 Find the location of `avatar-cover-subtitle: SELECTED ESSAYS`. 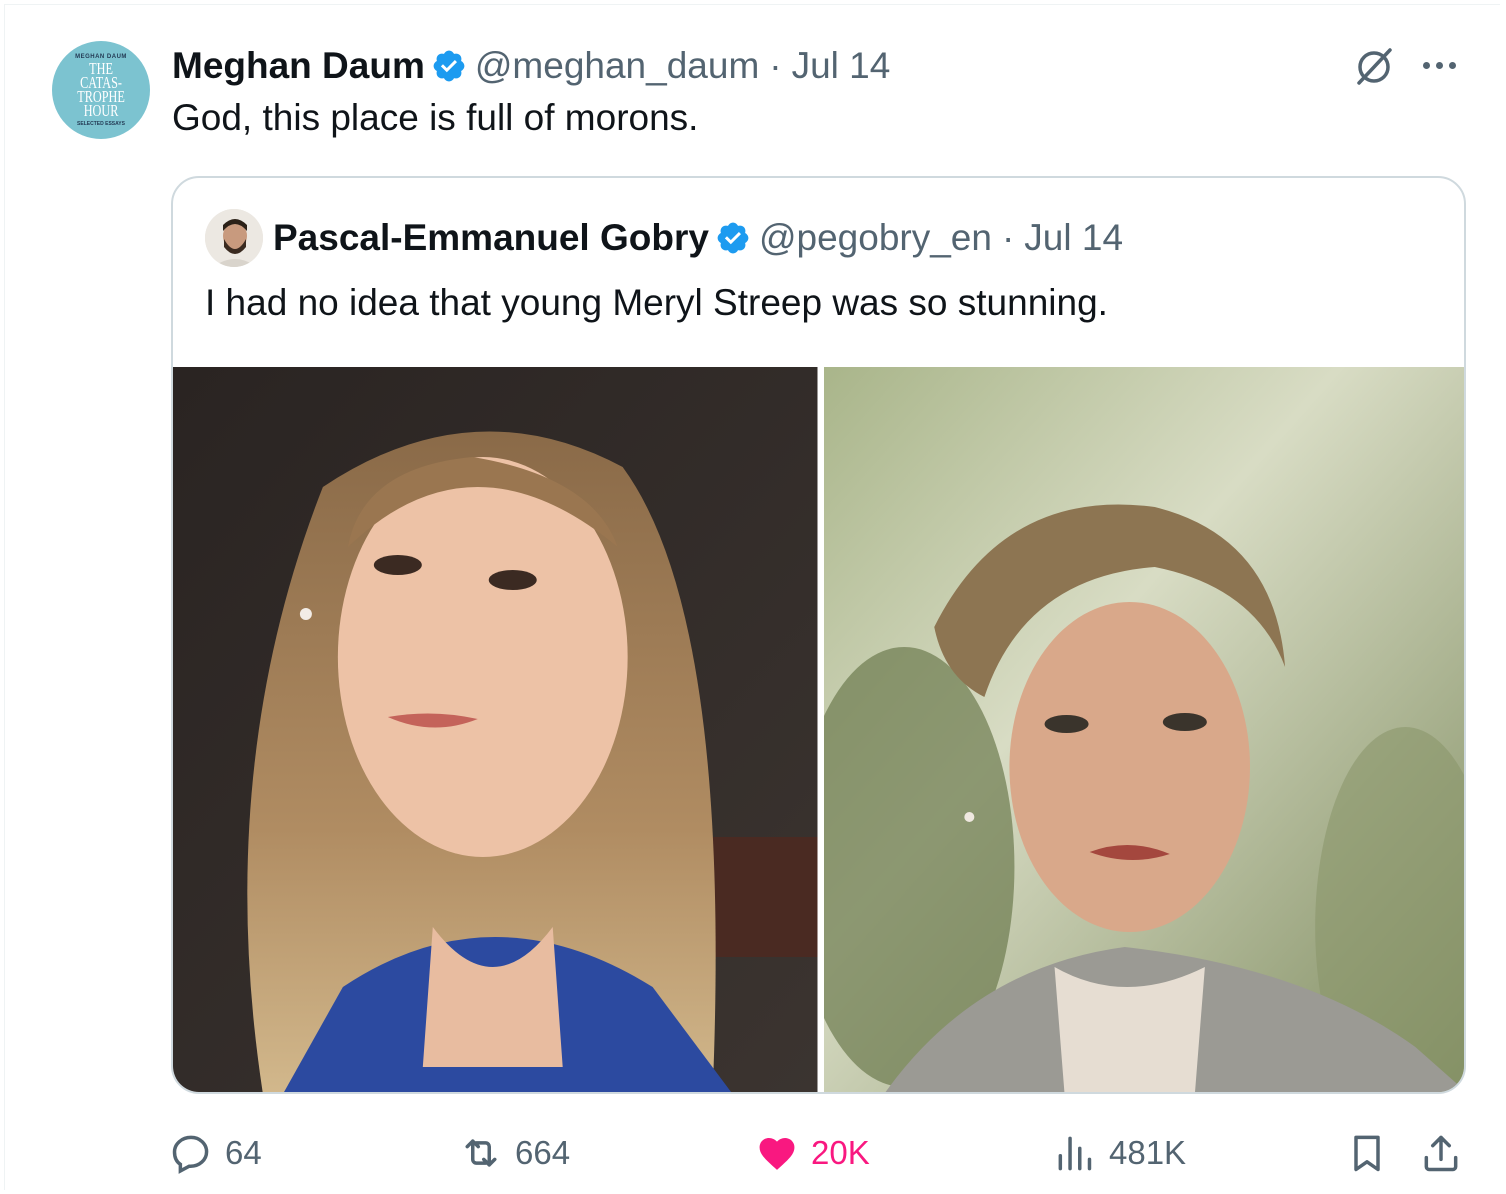

avatar-cover-subtitle: SELECTED ESSAYS is located at coordinates (101, 123).